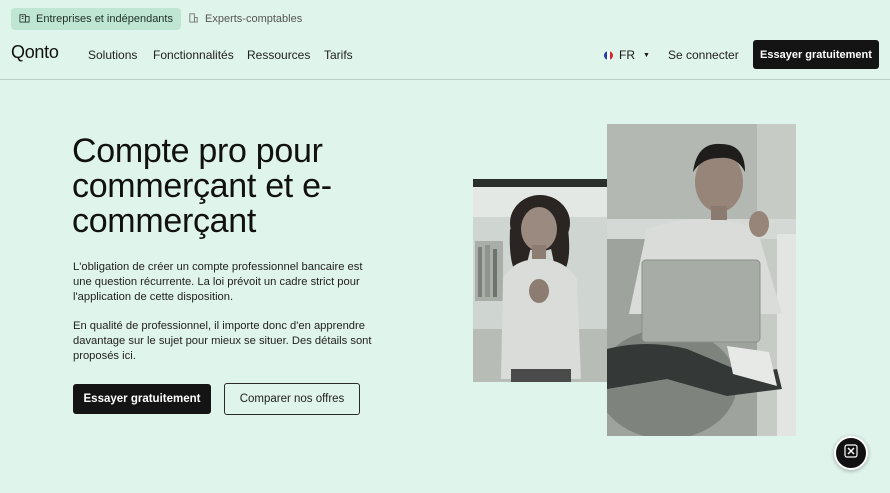 The height and width of the screenshot is (493, 890). I want to click on france-flag-icon, so click(608, 55).